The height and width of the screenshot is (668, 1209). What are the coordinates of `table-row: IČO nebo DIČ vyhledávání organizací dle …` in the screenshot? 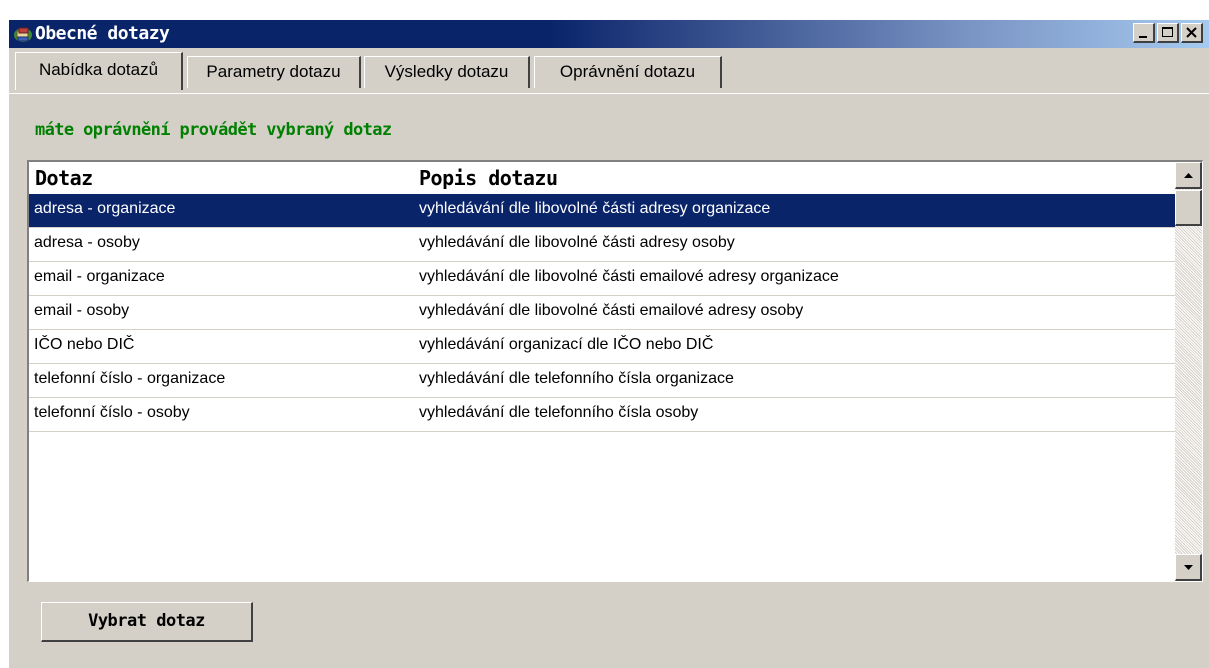 It's located at (602, 347).